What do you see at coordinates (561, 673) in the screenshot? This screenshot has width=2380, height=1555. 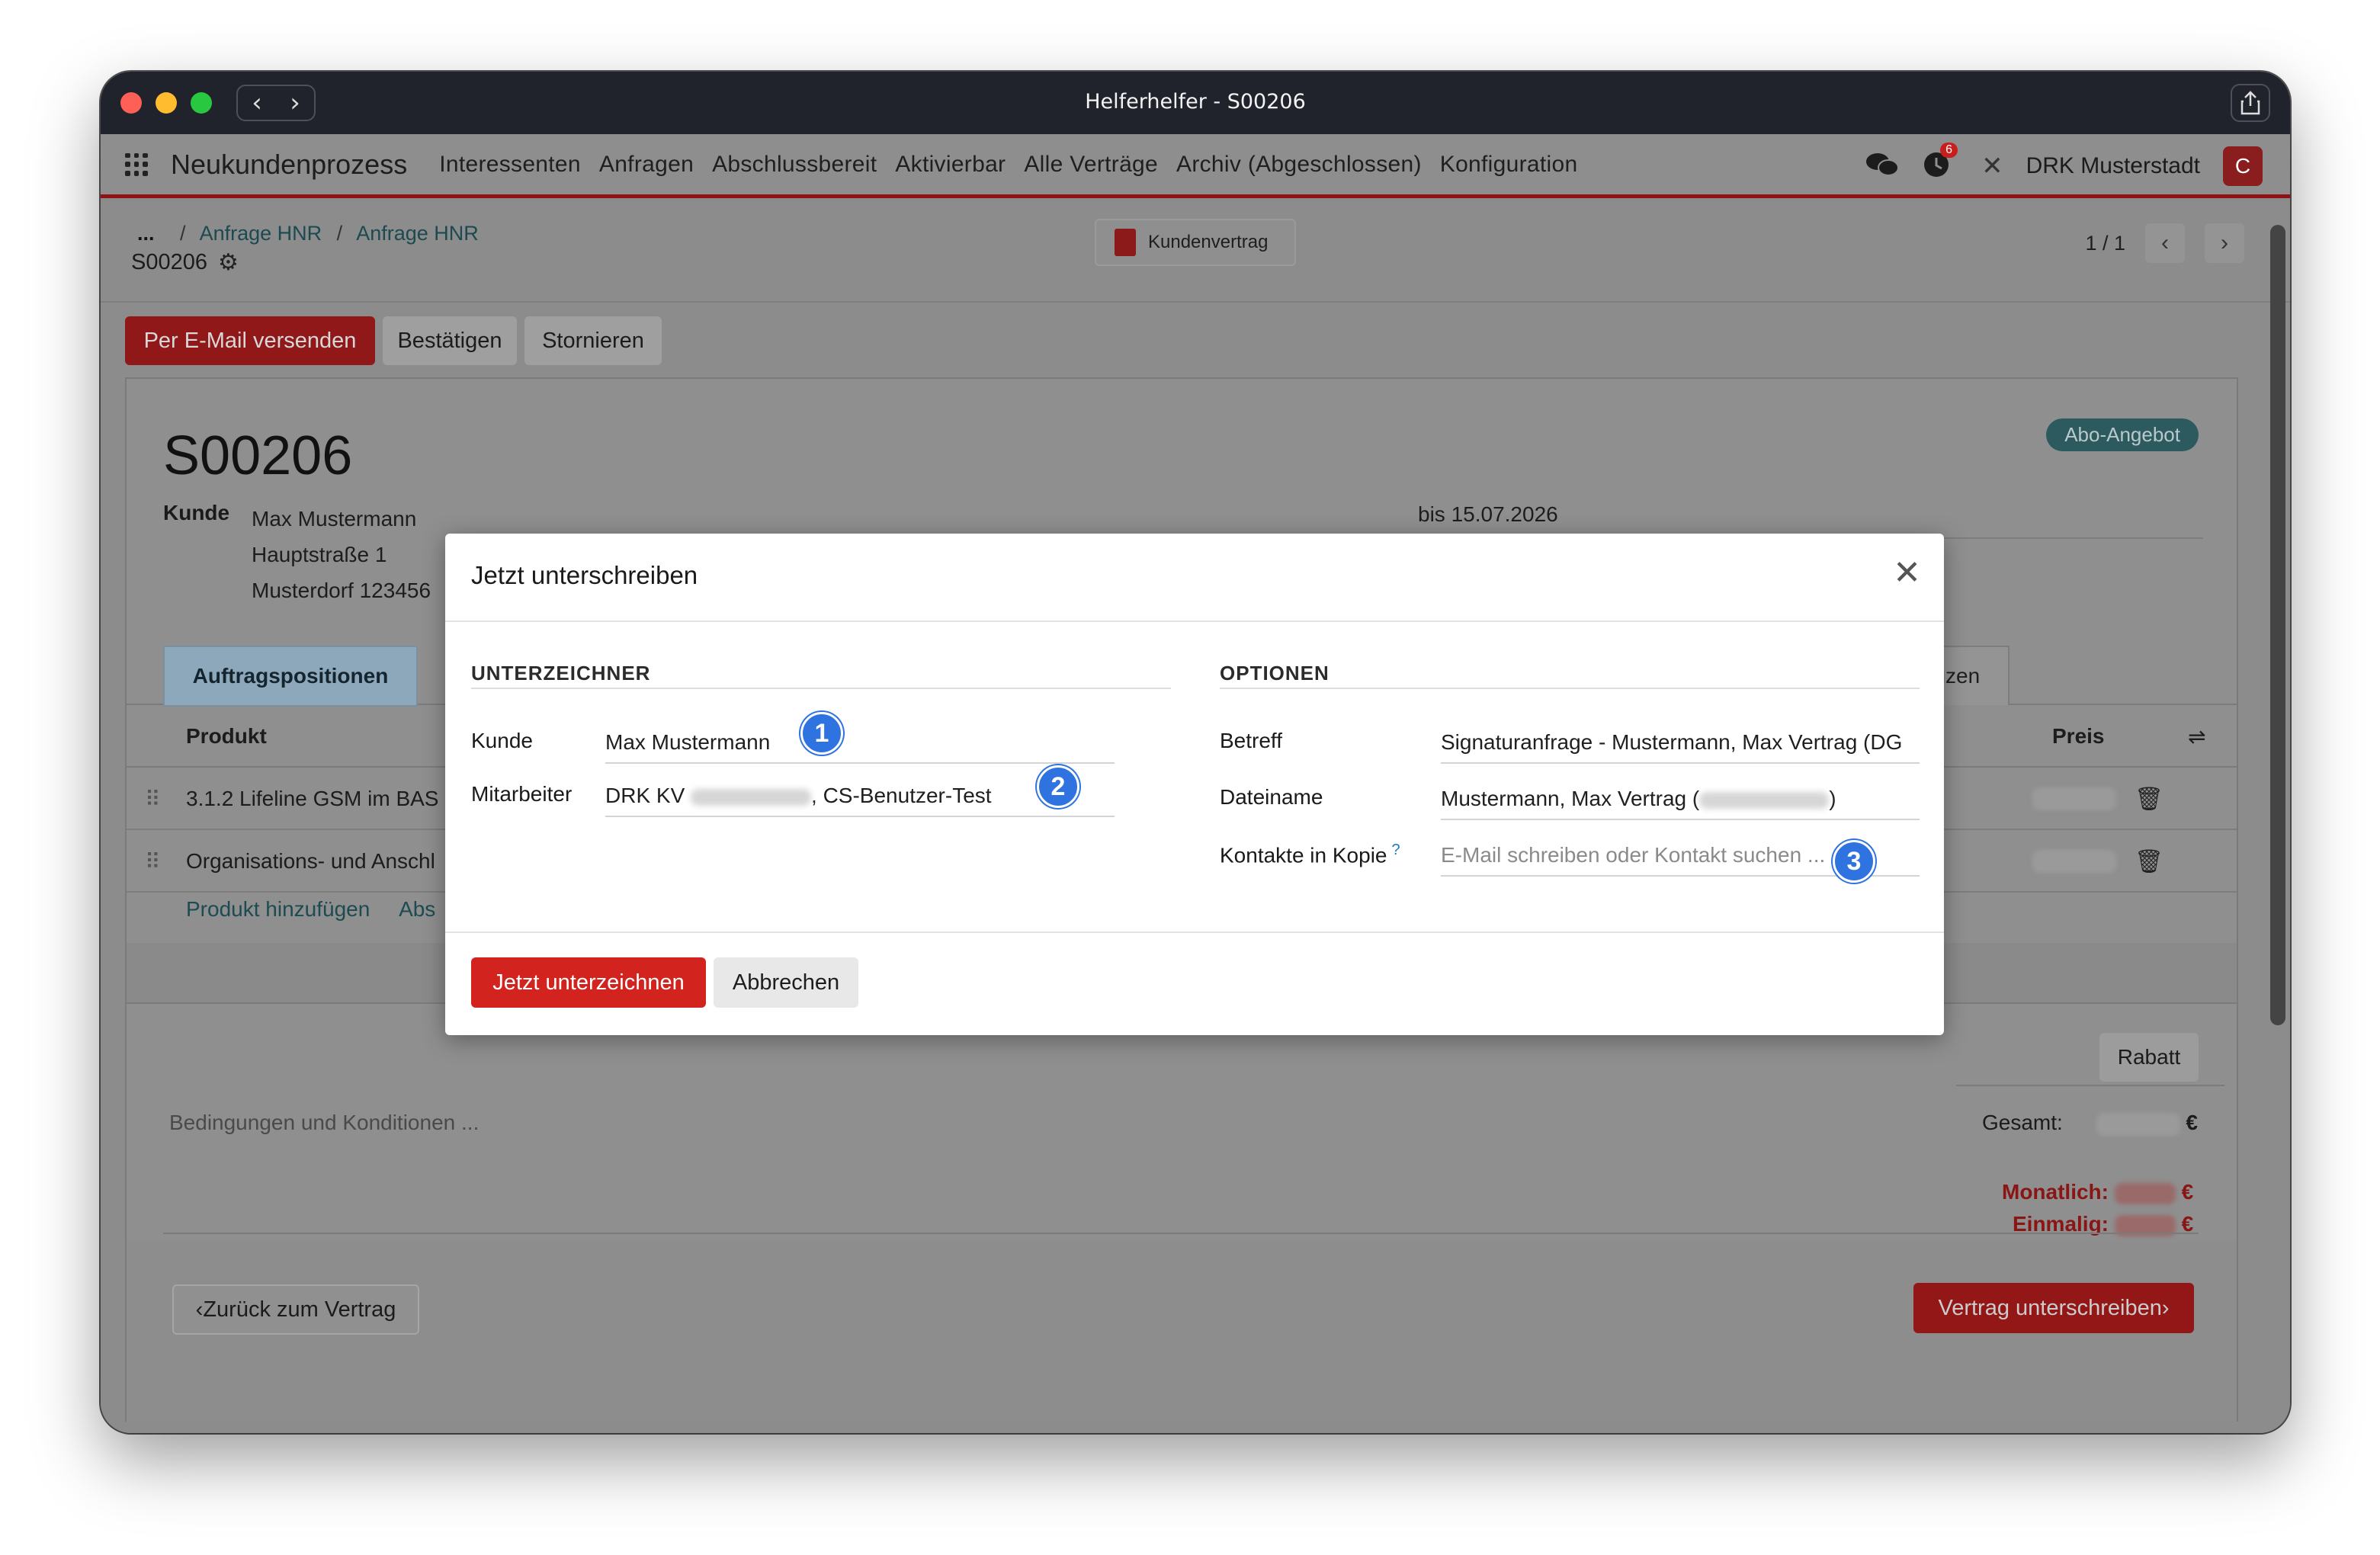 I see `signers-section-title: UNTERZEICHNER` at bounding box center [561, 673].